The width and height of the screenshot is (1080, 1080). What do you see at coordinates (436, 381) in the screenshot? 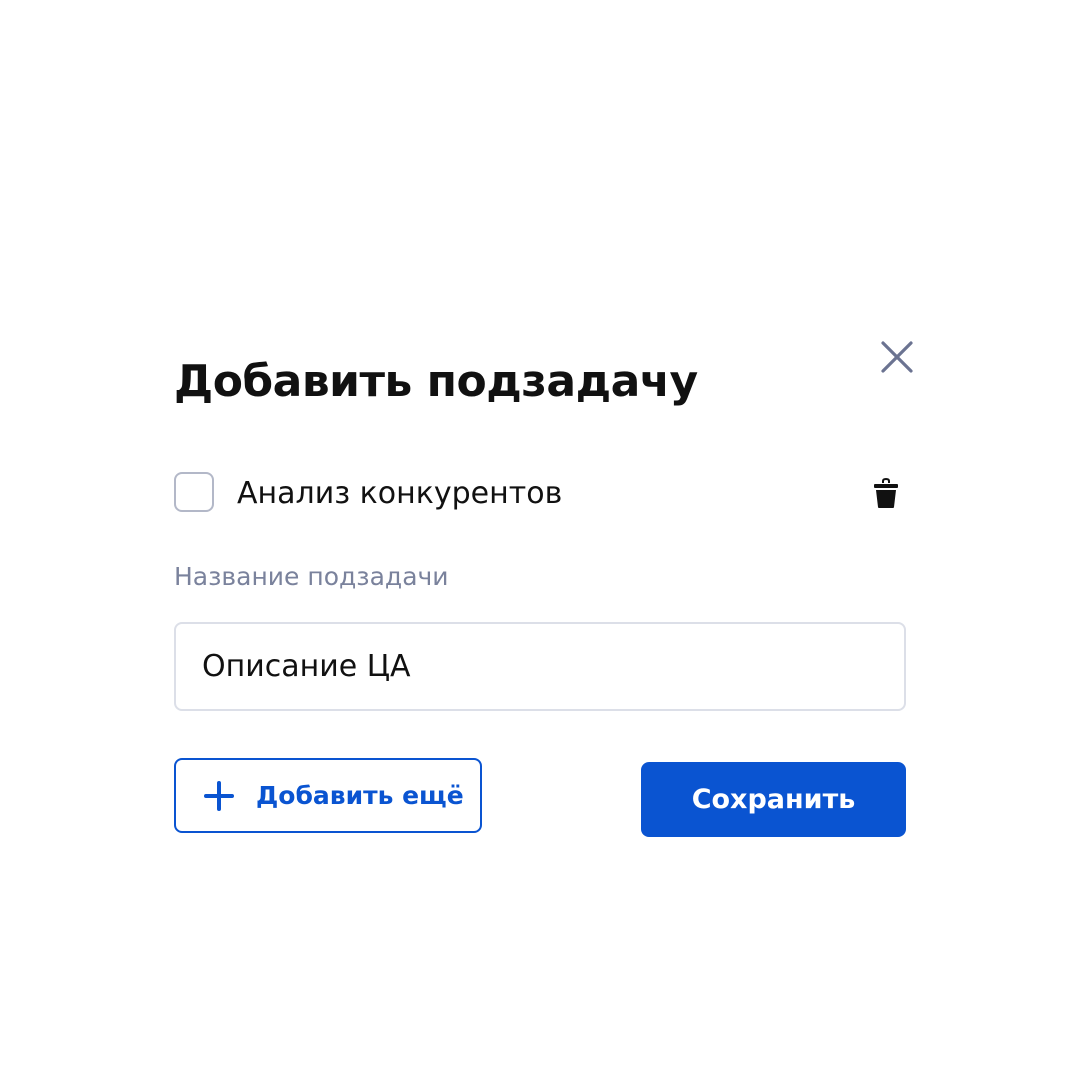
I see `dialog-title: Добавить подзадачу` at bounding box center [436, 381].